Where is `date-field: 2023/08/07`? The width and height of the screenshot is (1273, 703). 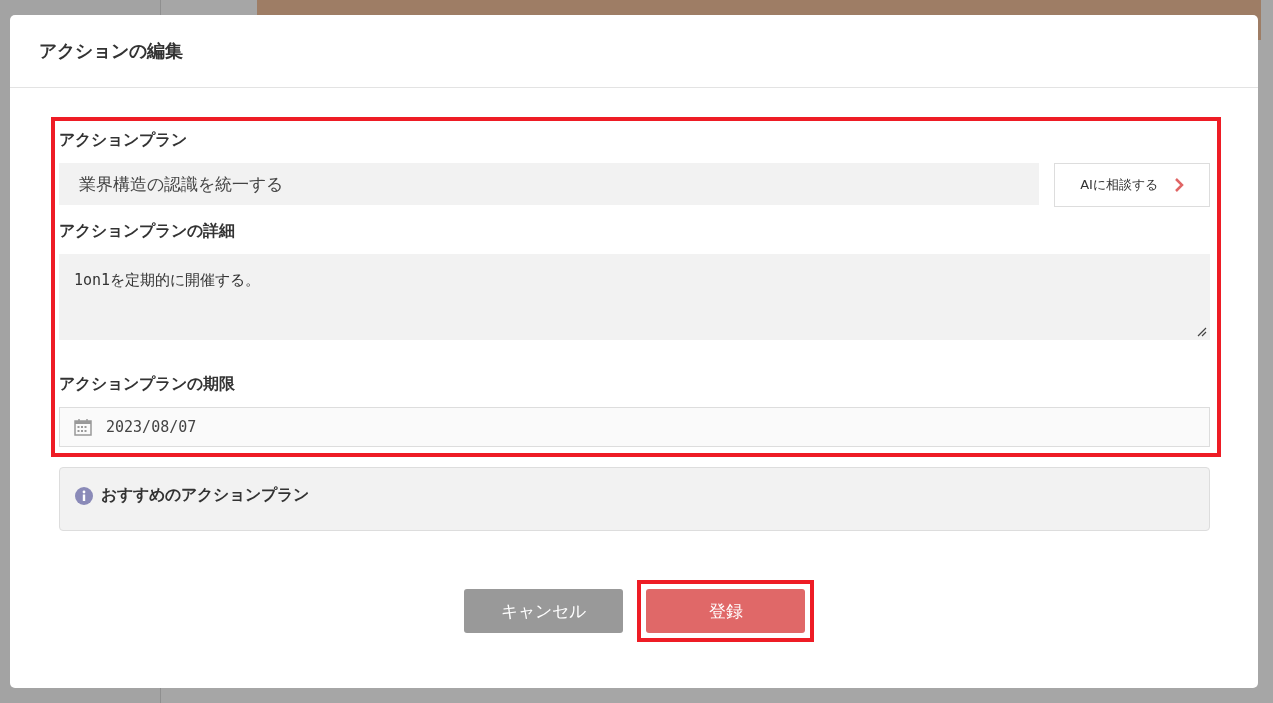 date-field: 2023/08/07 is located at coordinates (634, 427).